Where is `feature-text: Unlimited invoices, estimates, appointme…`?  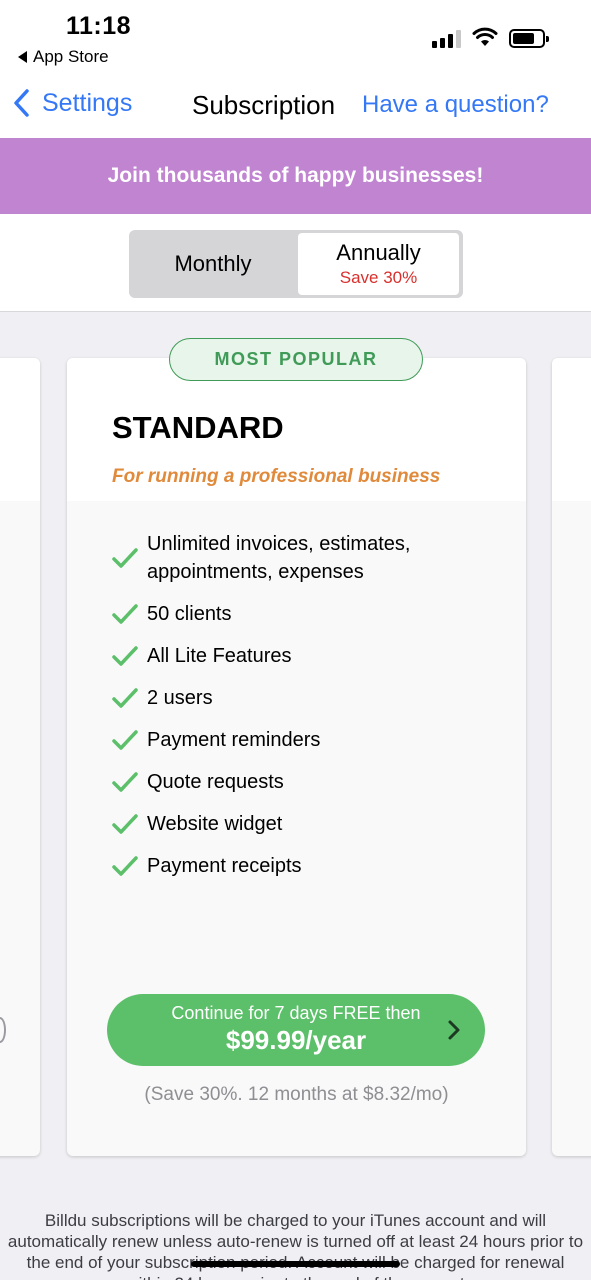 feature-text: Unlimited invoices, estimates, appointme… is located at coordinates (279, 558).